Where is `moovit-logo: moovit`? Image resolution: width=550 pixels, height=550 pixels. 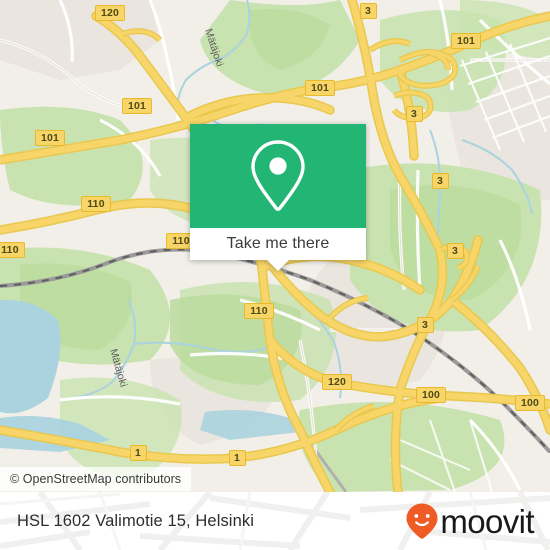 moovit-logo: moovit is located at coordinates (470, 521).